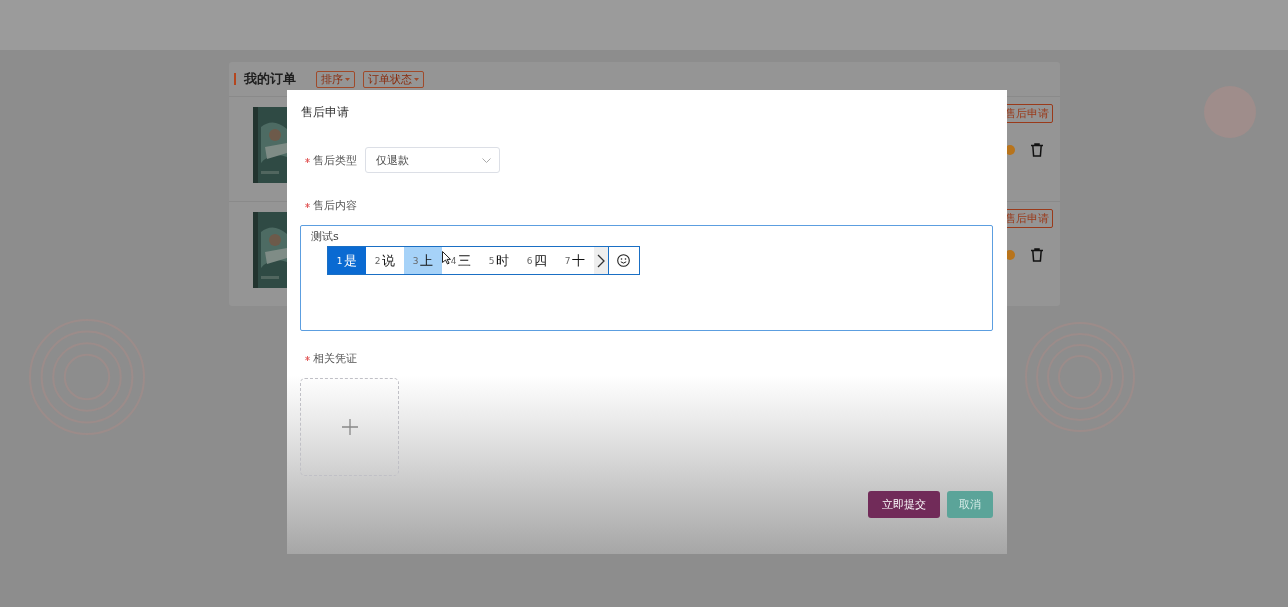 The height and width of the screenshot is (607, 1288). Describe the element at coordinates (349, 427) in the screenshot. I see `plus-icon` at that location.